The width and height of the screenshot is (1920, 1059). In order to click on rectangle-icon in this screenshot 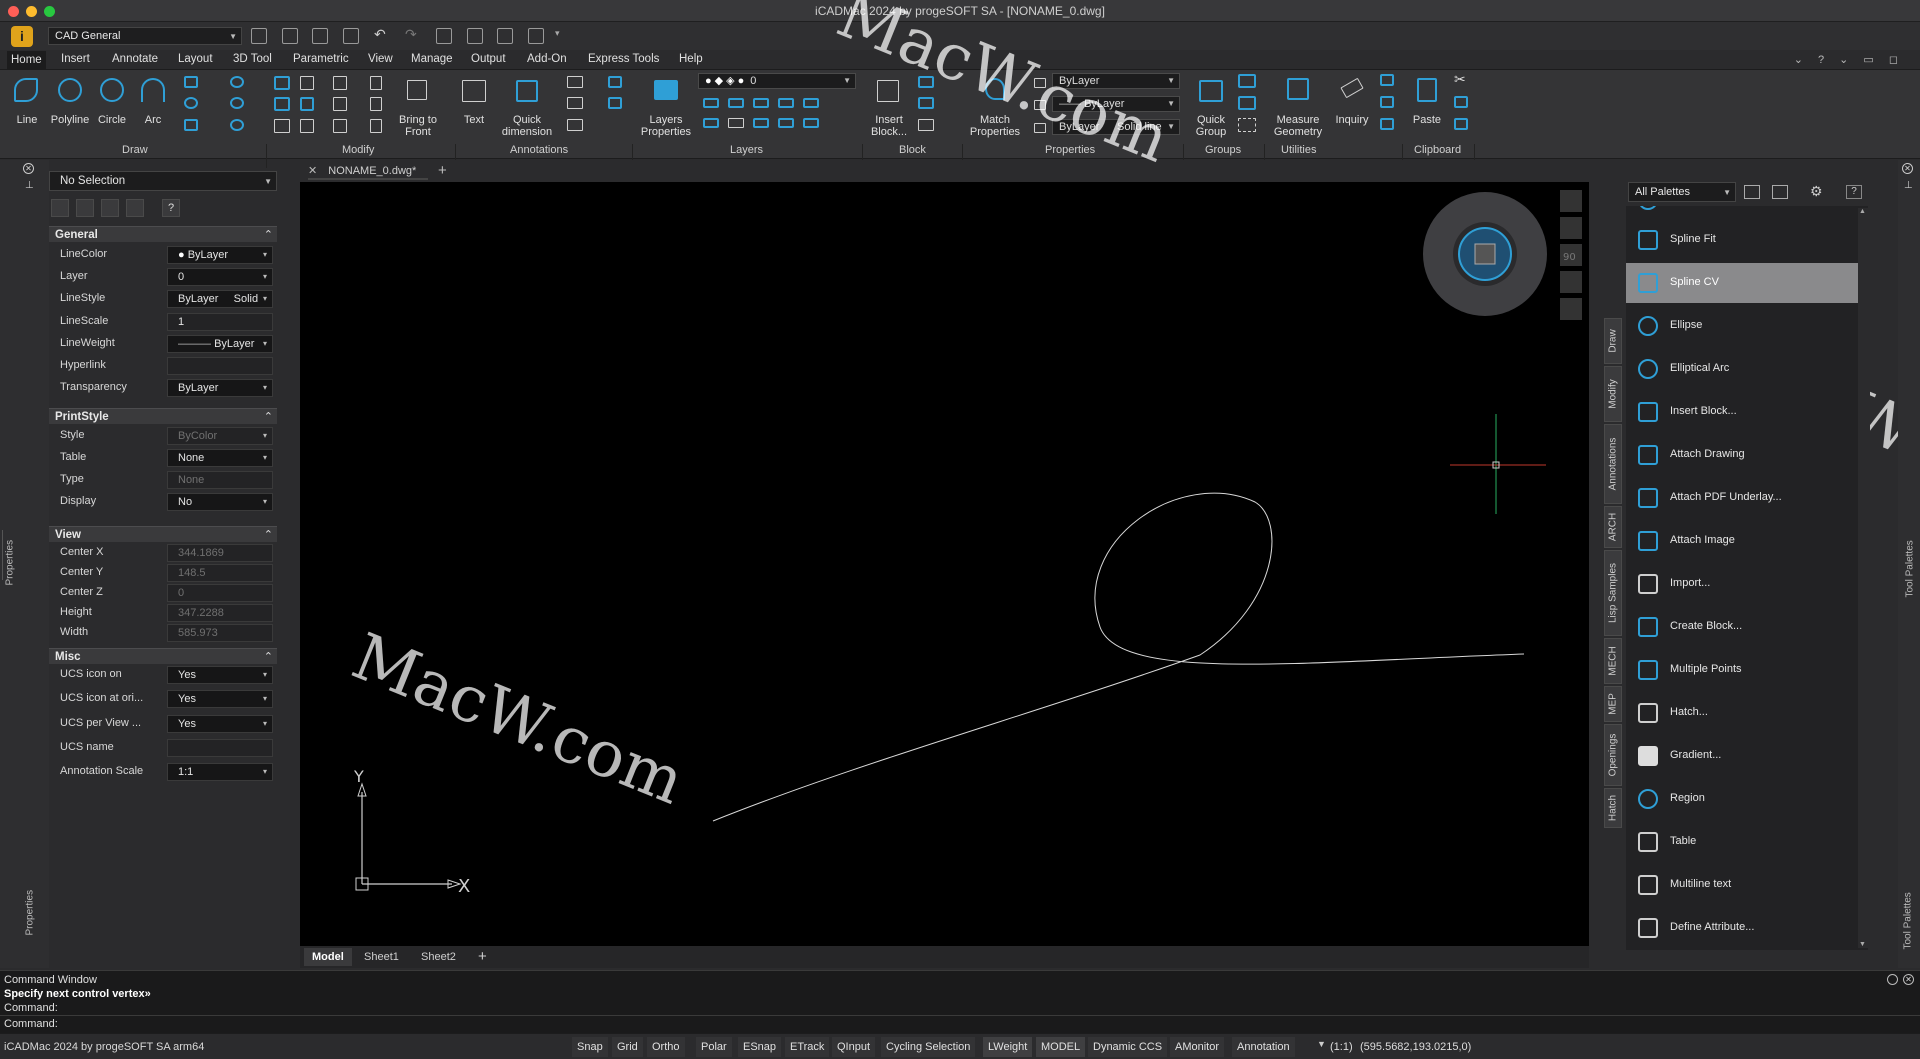, I will do `click(191, 82)`.